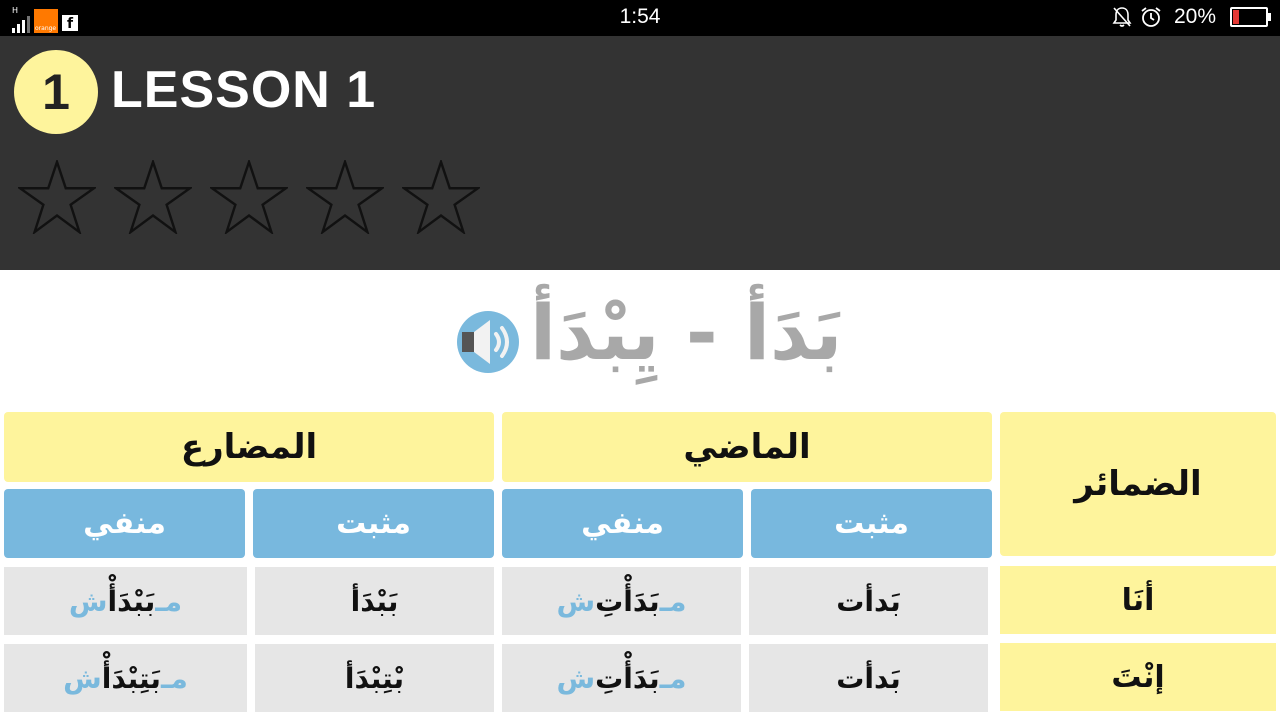 The image size is (1280, 720). Describe the element at coordinates (488, 342) in the screenshot. I see `speaker-icon` at that location.